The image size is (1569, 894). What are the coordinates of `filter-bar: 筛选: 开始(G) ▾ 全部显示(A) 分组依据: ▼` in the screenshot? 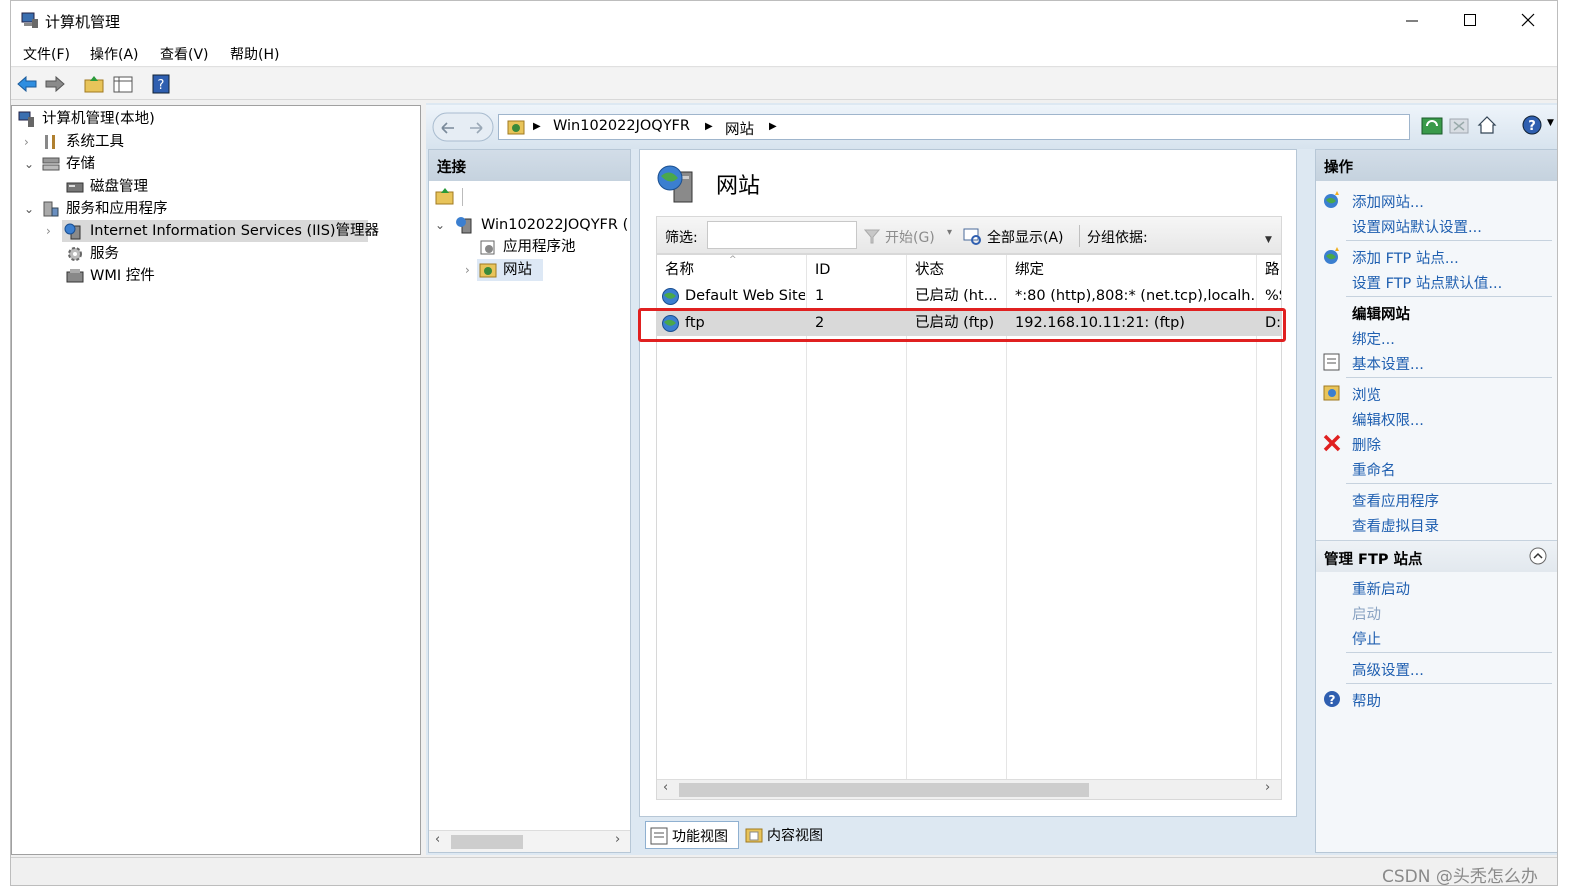 It's located at (969, 235).